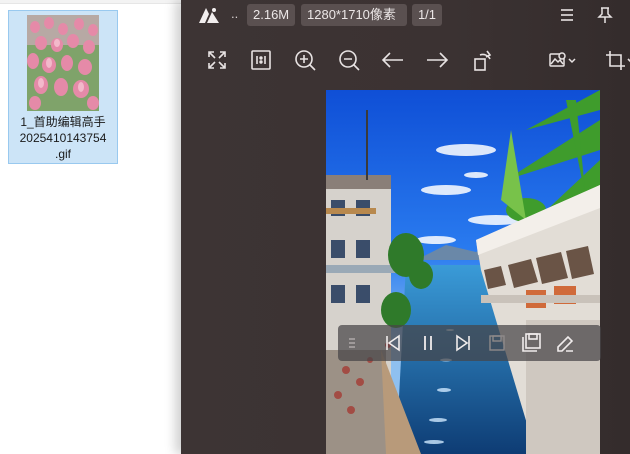 This screenshot has width=630, height=454. What do you see at coordinates (393, 343) in the screenshot?
I see `previous-frame-icon` at bounding box center [393, 343].